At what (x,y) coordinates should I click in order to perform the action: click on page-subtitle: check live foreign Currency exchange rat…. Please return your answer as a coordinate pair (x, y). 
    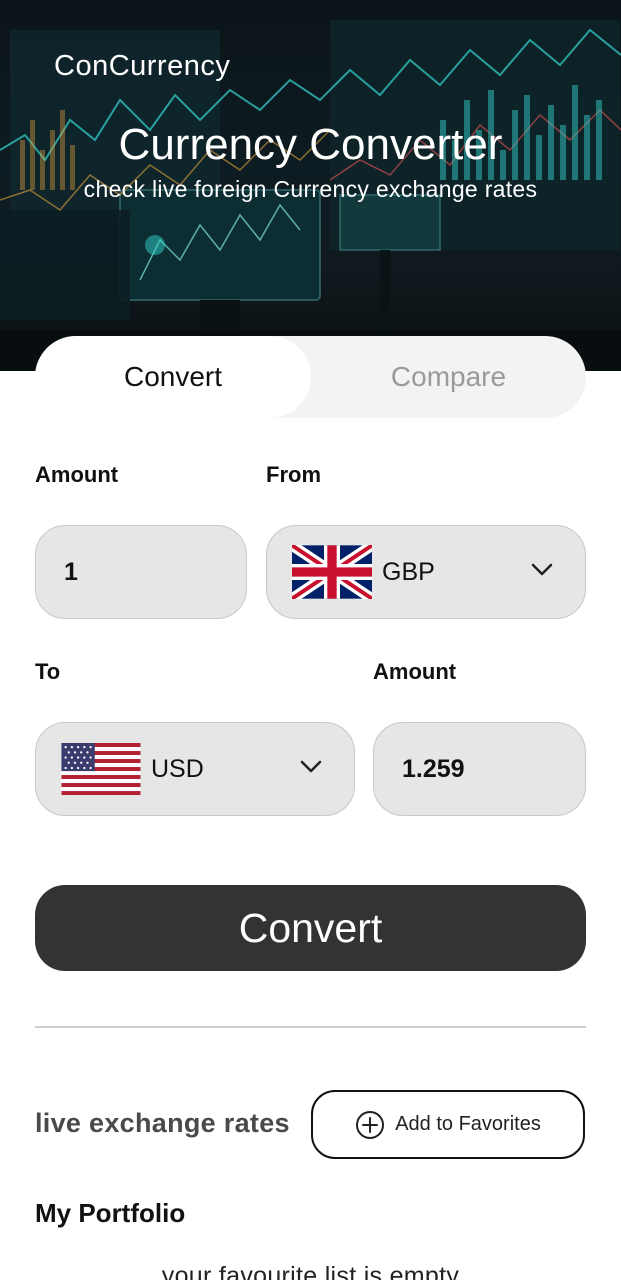
    Looking at the image, I should click on (310, 189).